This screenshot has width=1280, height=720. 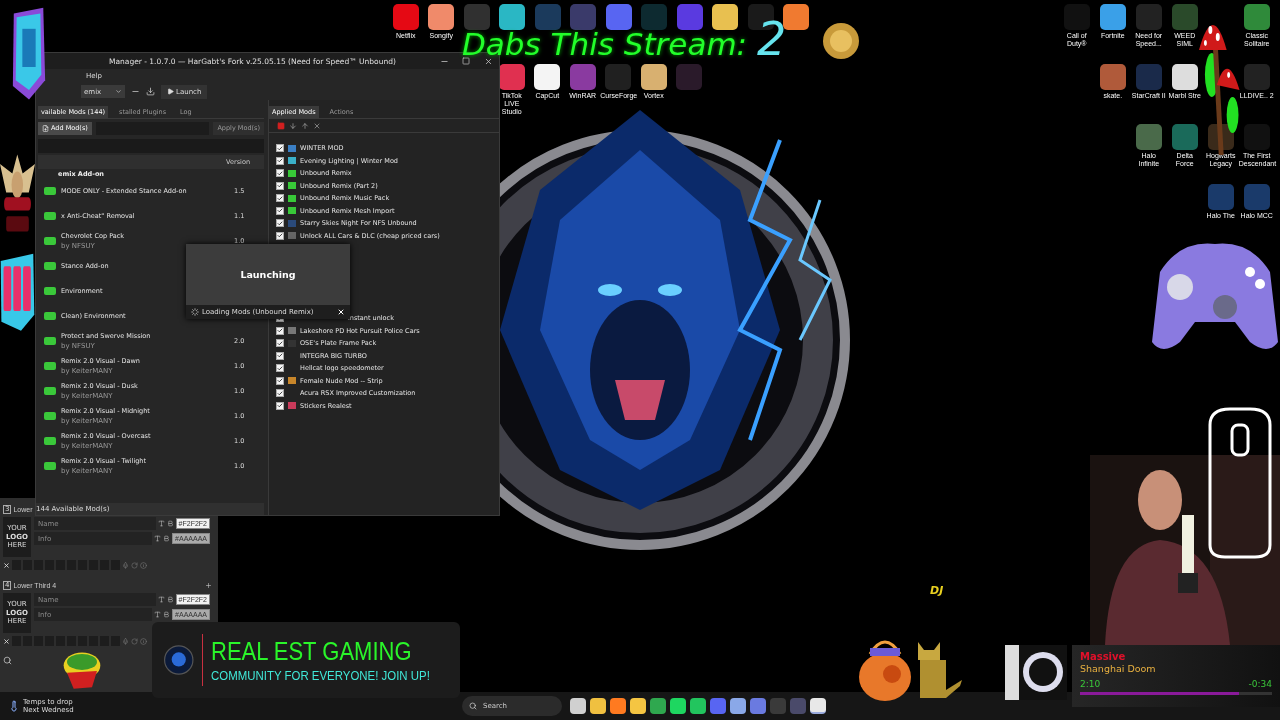 What do you see at coordinates (1260, 684) in the screenshot?
I see `remaining-time: -0:34` at bounding box center [1260, 684].